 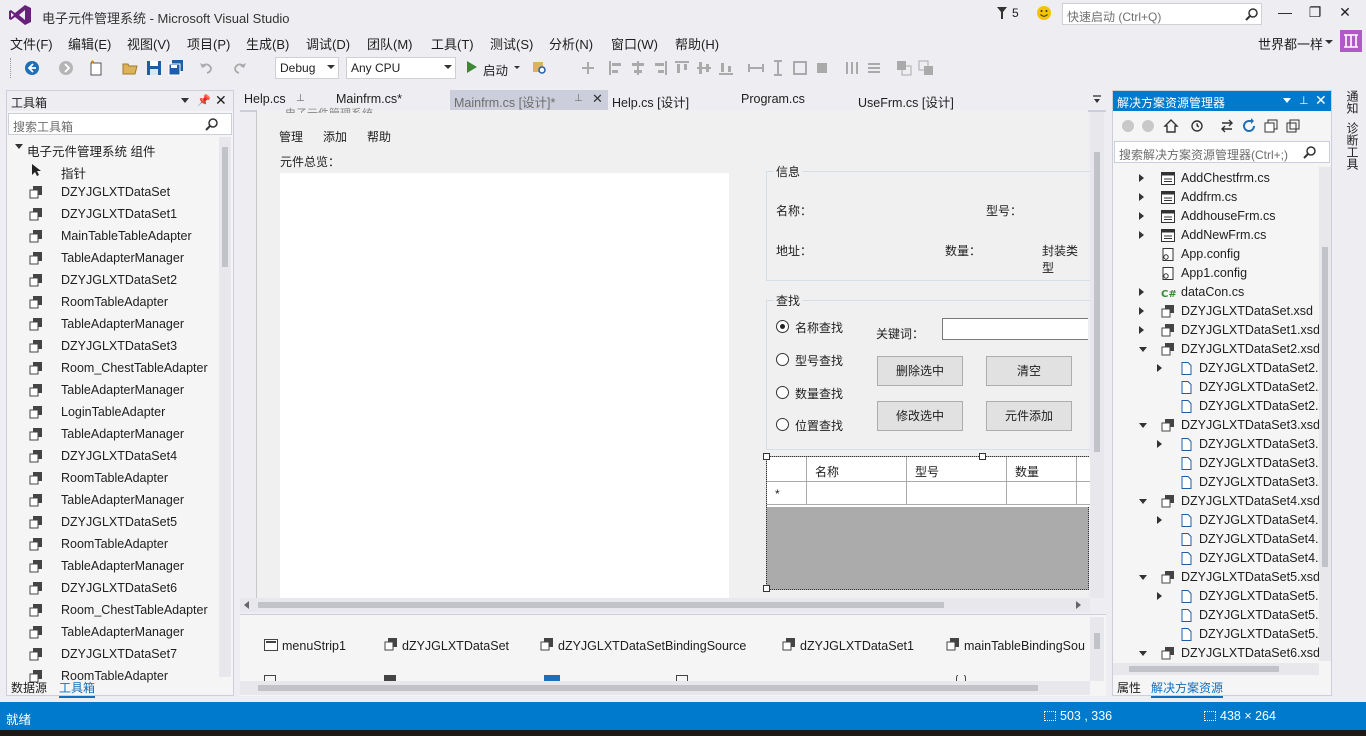 I want to click on add-component-button: 元件添加, so click(x=1029, y=416).